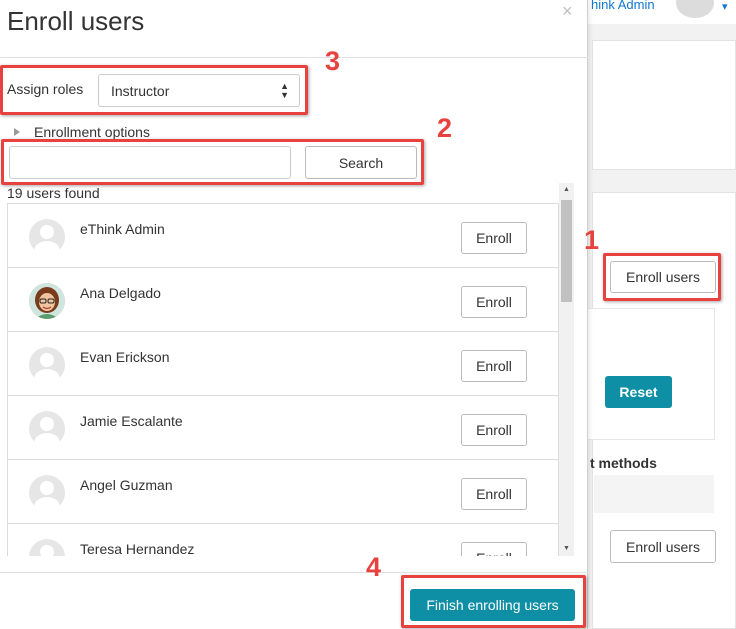  What do you see at coordinates (125, 357) in the screenshot?
I see `user-name: Evan Erickson` at bounding box center [125, 357].